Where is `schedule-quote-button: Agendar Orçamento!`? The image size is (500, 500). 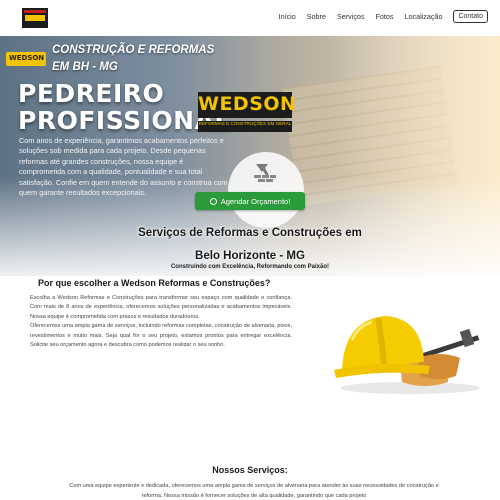
schedule-quote-button: Agendar Orçamento! is located at coordinates (250, 201).